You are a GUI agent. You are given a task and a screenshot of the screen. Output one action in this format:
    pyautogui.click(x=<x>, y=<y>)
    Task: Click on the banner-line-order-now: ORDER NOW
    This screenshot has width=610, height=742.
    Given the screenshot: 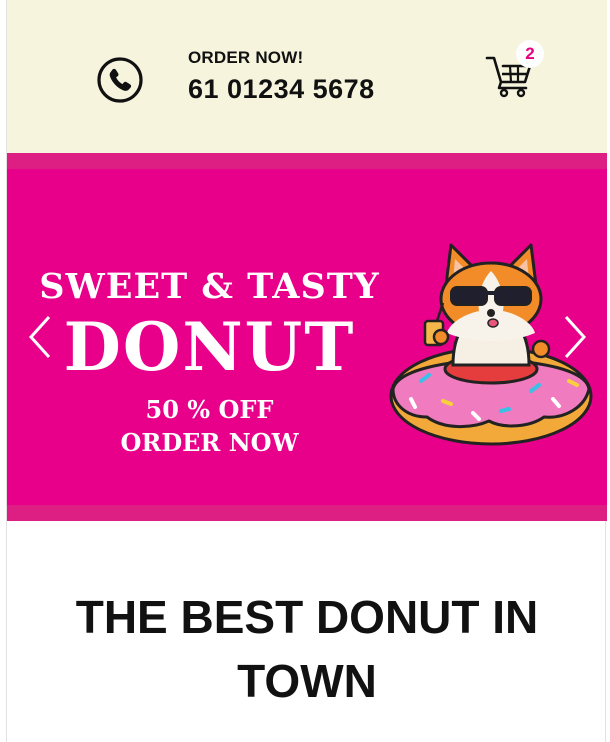 What is the action you would take?
    pyautogui.click(x=209, y=442)
    